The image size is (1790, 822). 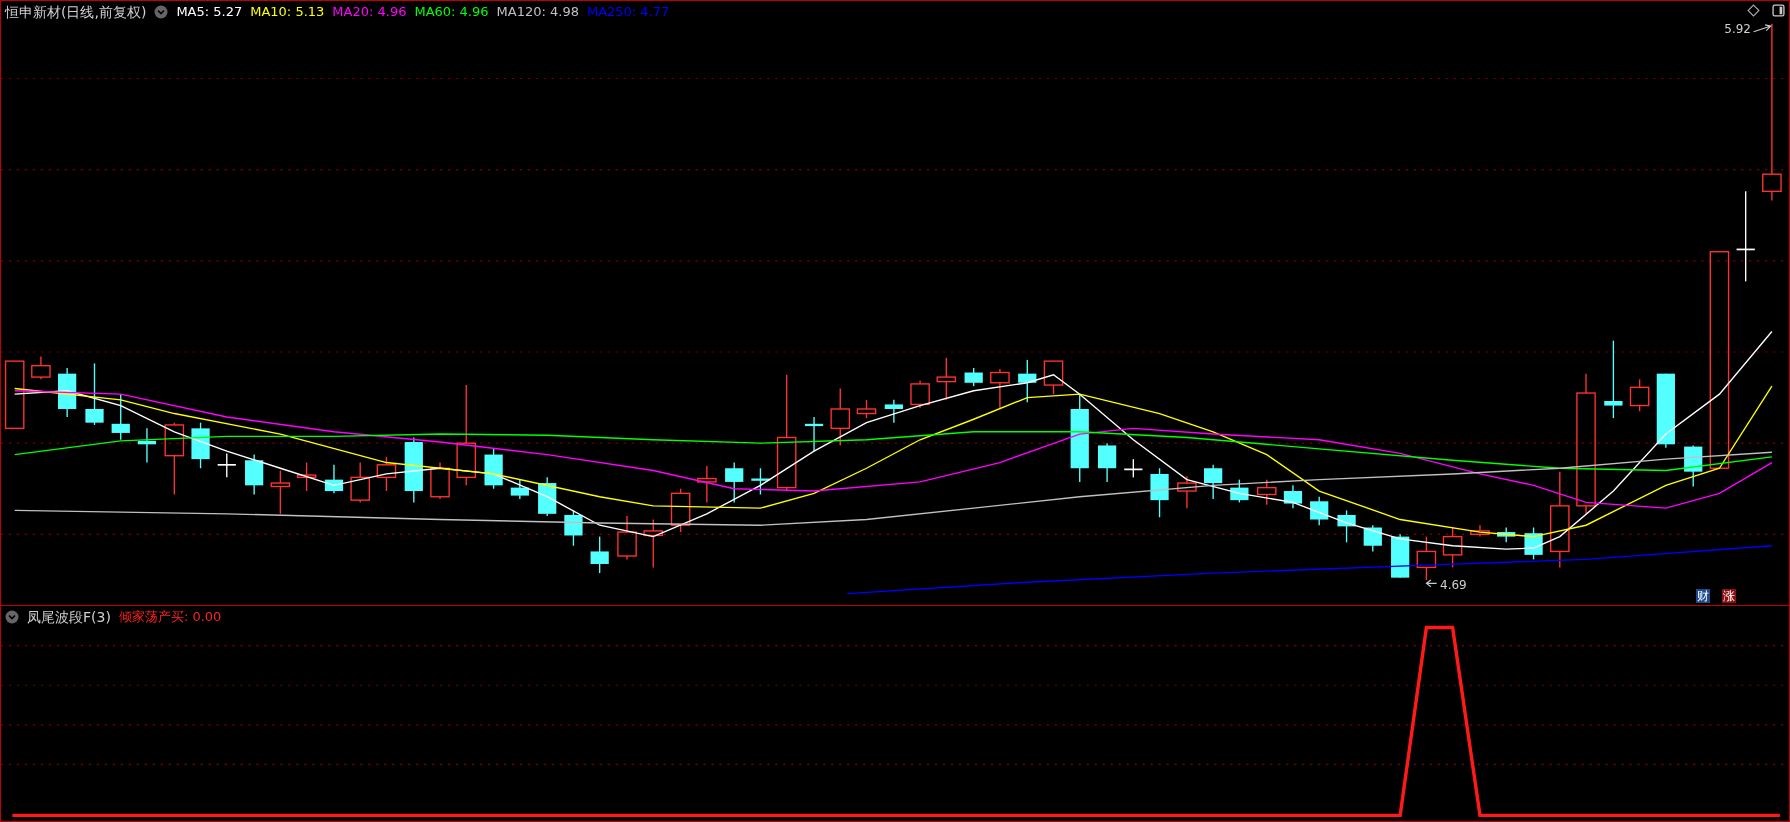 What do you see at coordinates (537, 12) in the screenshot?
I see `moving-average-value: MA120: 4.98` at bounding box center [537, 12].